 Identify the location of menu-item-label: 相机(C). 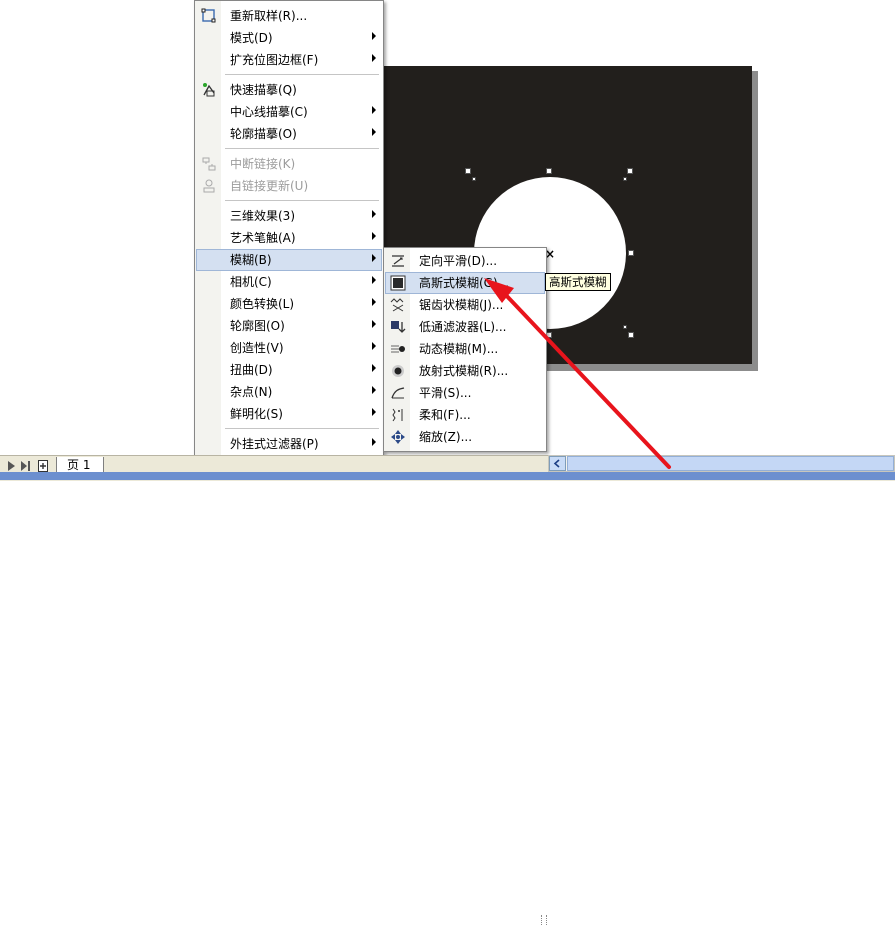
(251, 282).